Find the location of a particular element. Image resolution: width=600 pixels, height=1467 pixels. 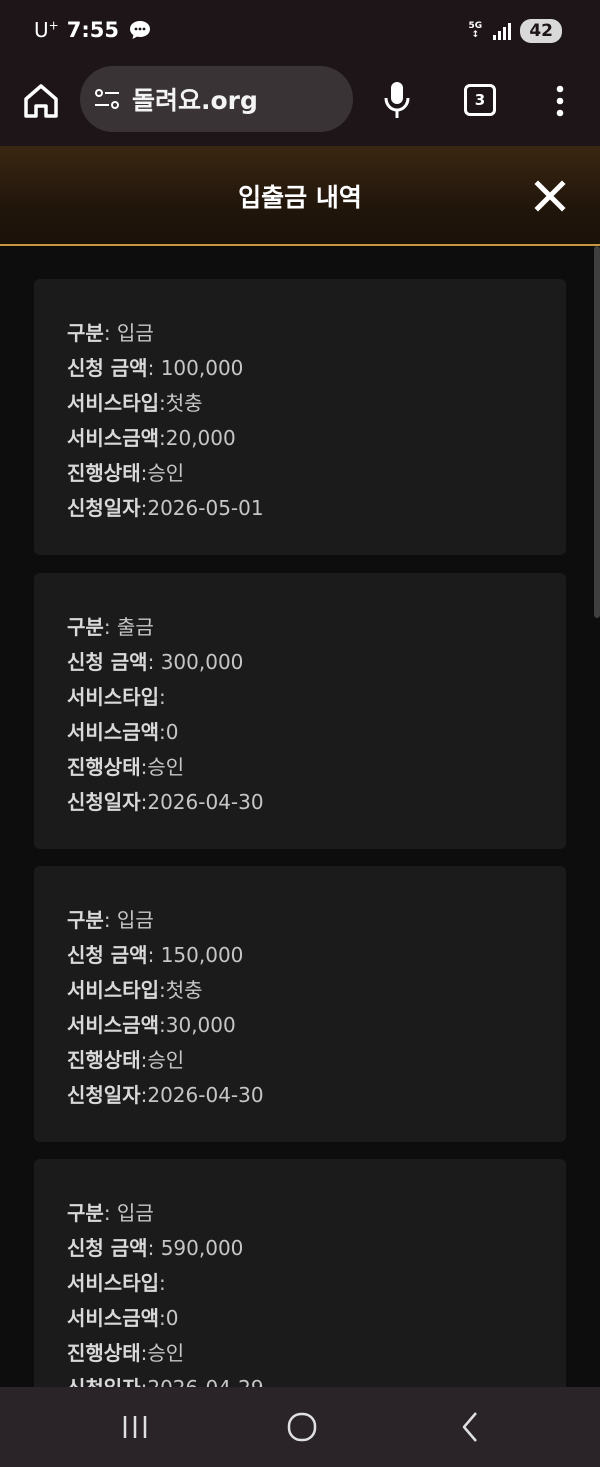

home-nav-icon is located at coordinates (302, 1427).